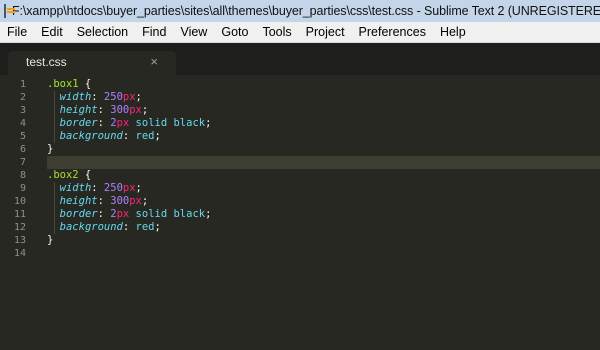 This screenshot has width=600, height=350. I want to click on menu-find: Find, so click(154, 32).